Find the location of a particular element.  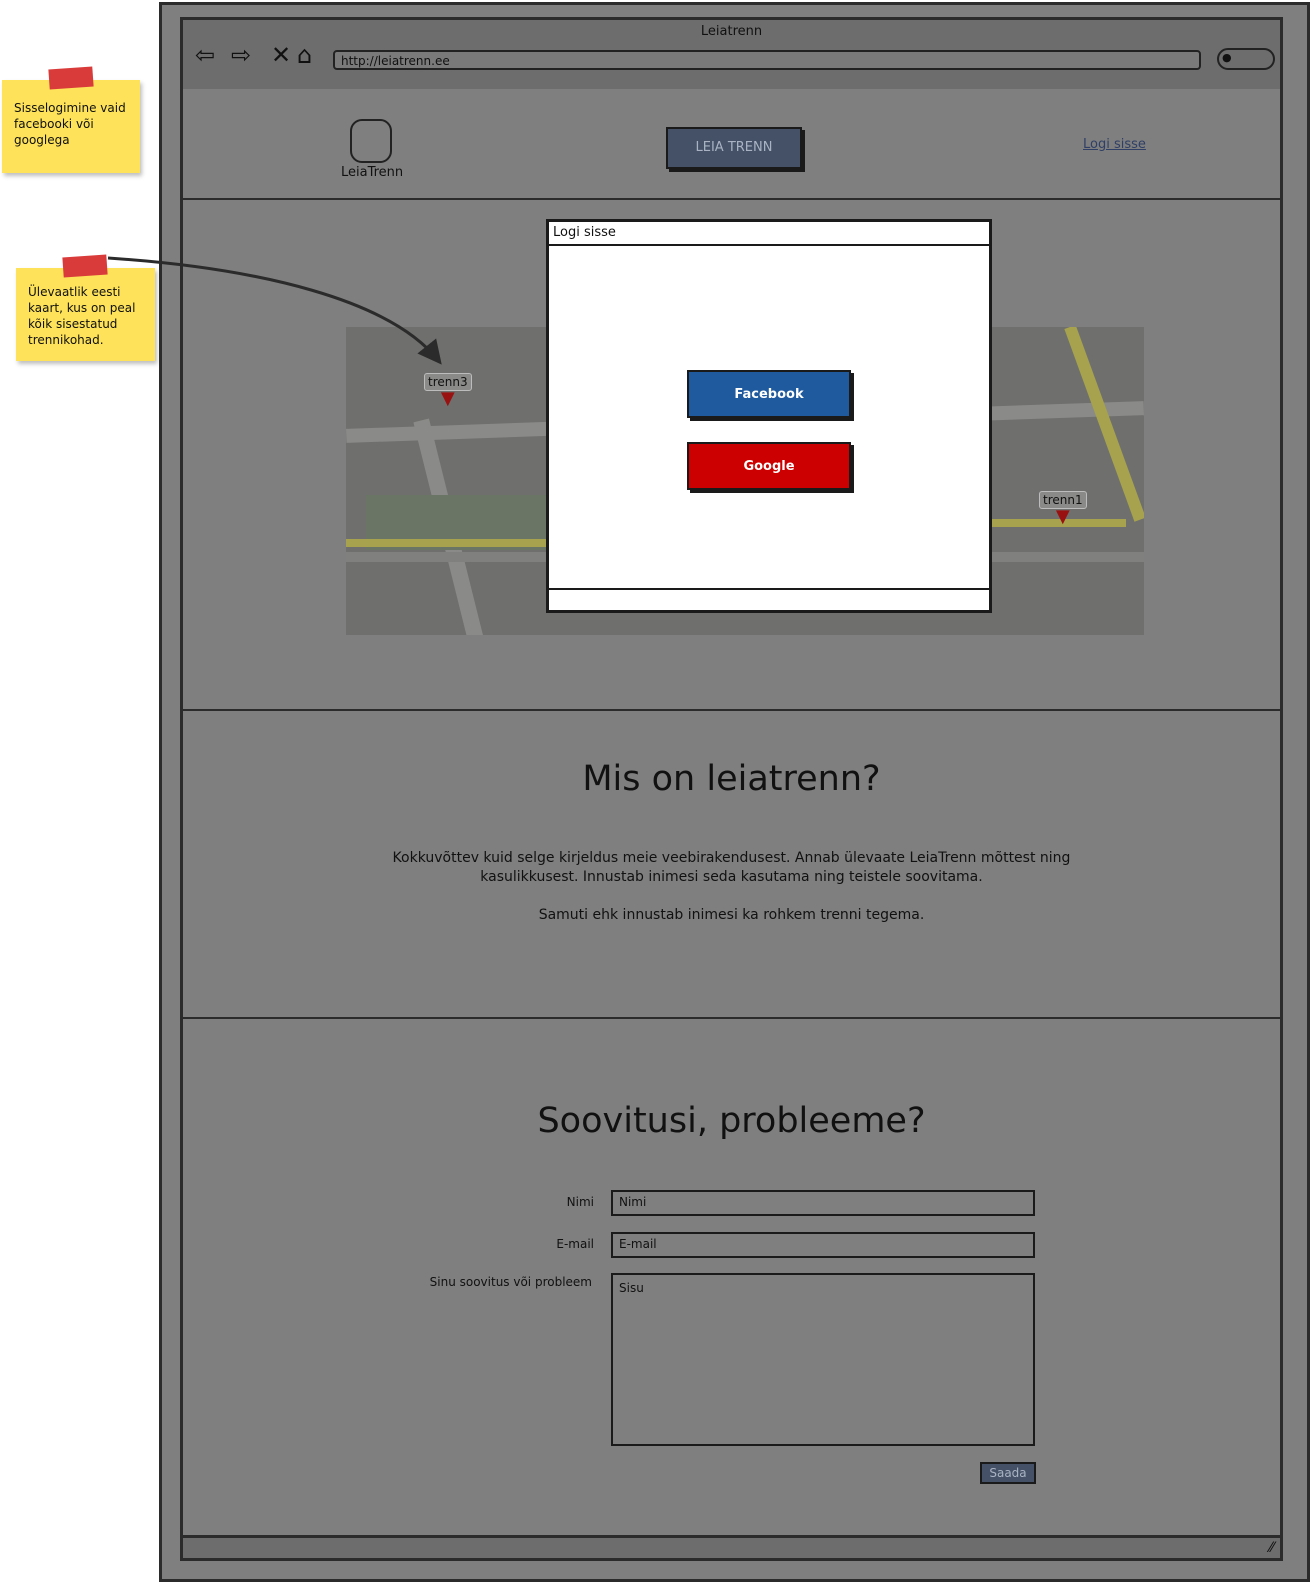

browser-search-field: ● is located at coordinates (1246, 59).